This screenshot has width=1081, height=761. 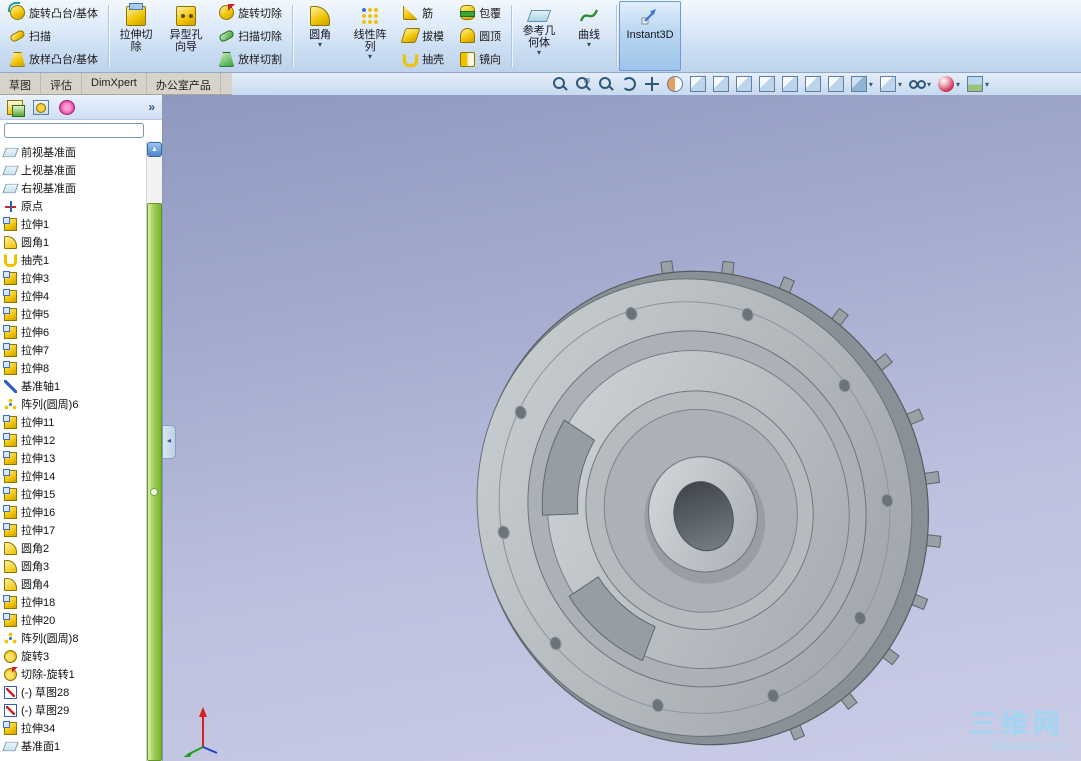 What do you see at coordinates (73, 692) in the screenshot?
I see `feature-tree-item: (-) 草图28` at bounding box center [73, 692].